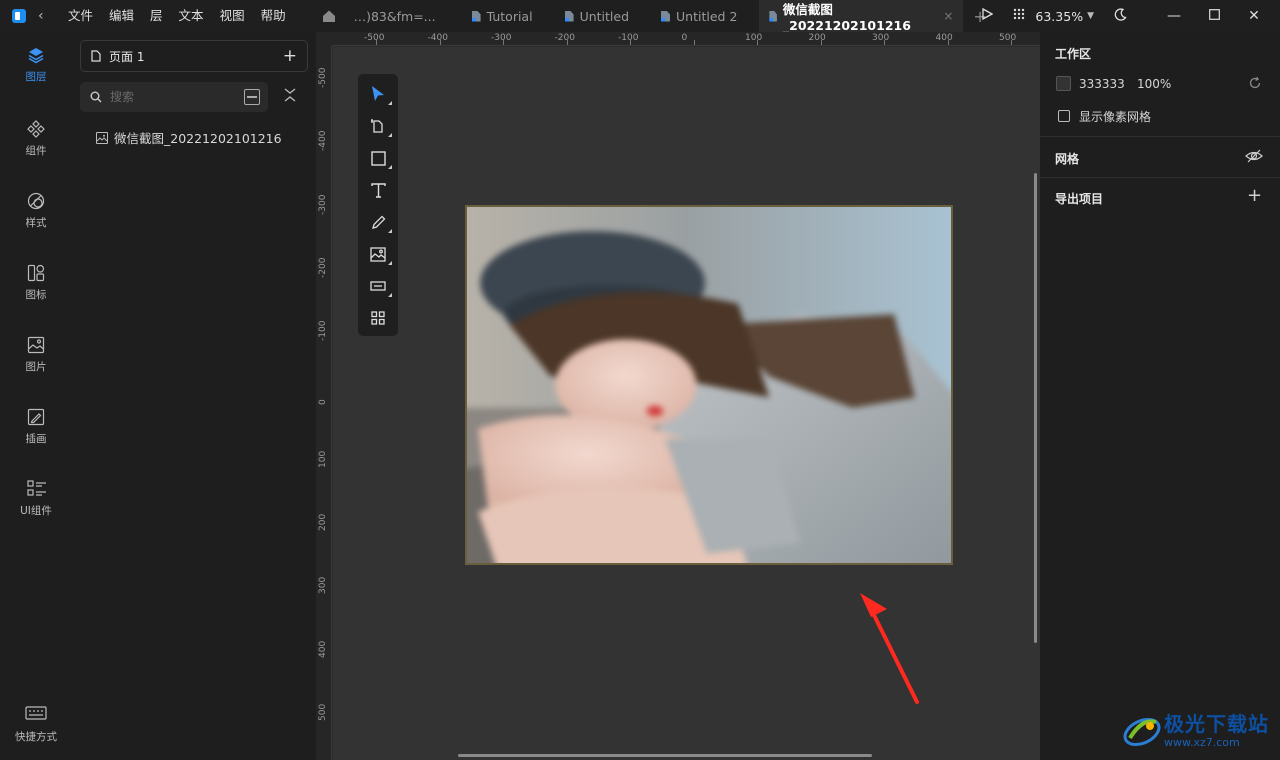 Image resolution: width=1280 pixels, height=760 pixels. Describe the element at coordinates (36, 427) in the screenshot. I see `rail-illustrations: 插画` at that location.